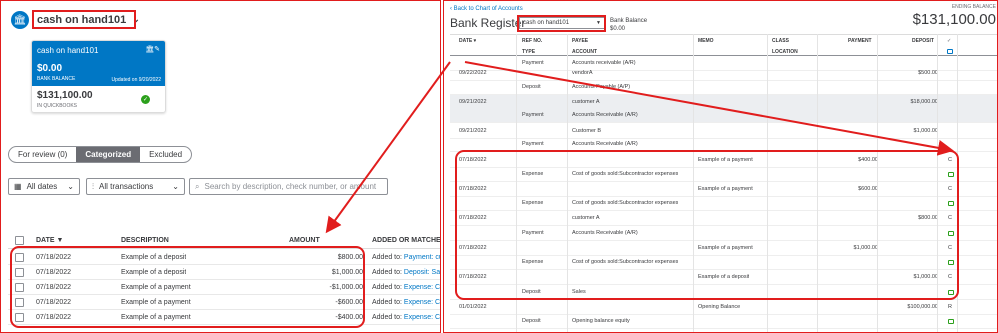 This screenshot has height=333, width=998. I want to click on row-amount: -$600.00, so click(349, 302).